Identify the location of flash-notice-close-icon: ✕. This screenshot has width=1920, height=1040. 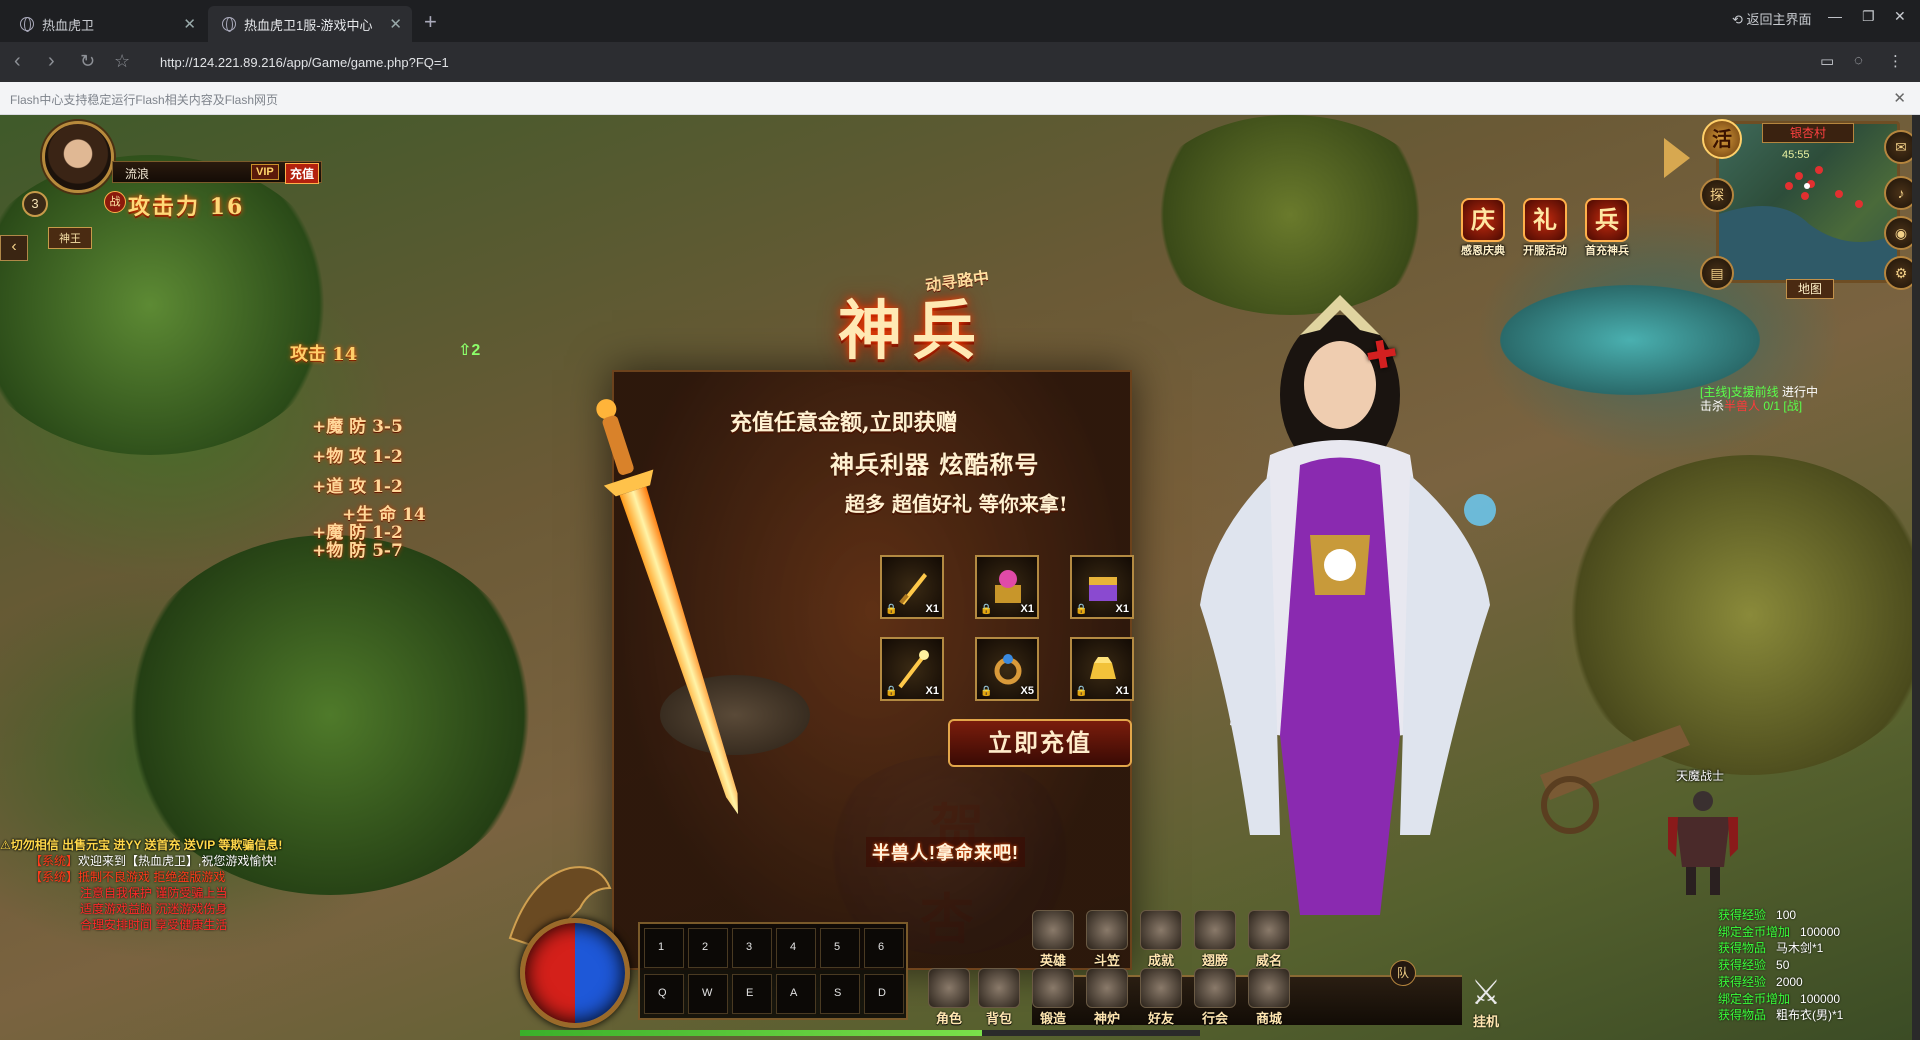
(1899, 98).